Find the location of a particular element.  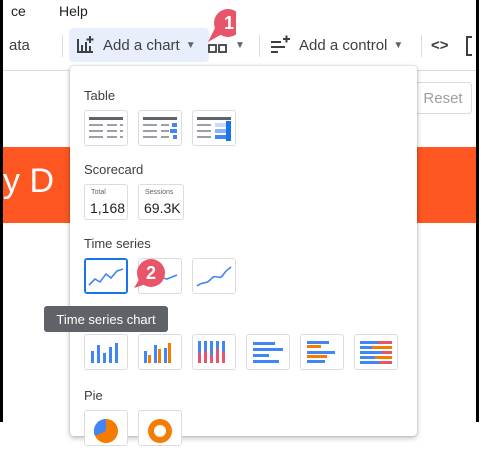

donut-chart-icon is located at coordinates (160, 431).